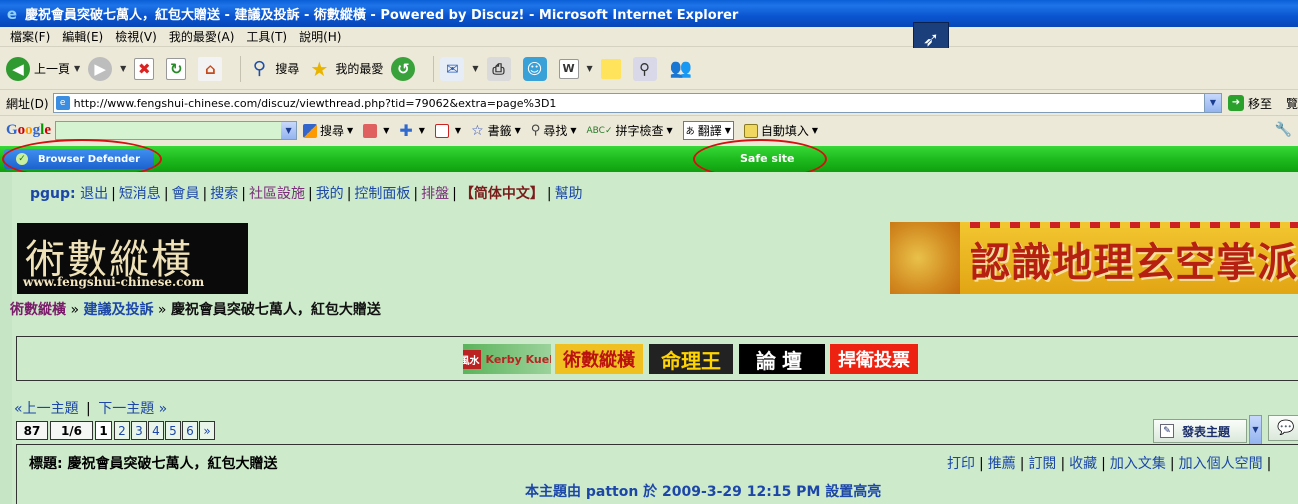 Image resolution: width=1298 pixels, height=504 pixels. What do you see at coordinates (82, 36) in the screenshot?
I see `menu-edit: 編輯(E)` at bounding box center [82, 36].